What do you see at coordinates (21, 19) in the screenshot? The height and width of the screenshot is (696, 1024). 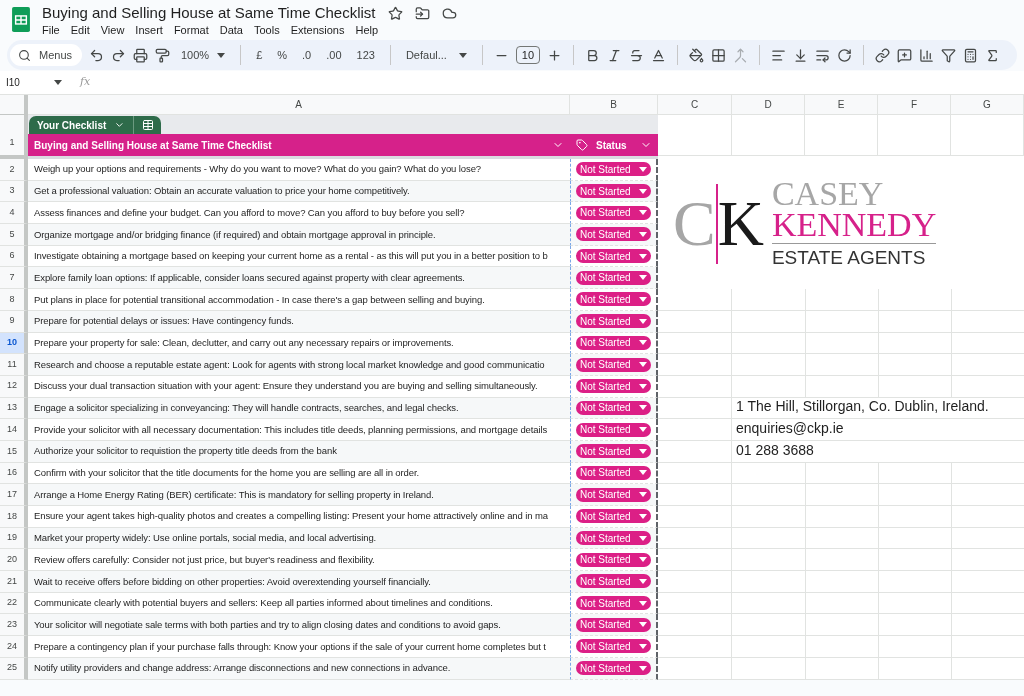 I see `sheets-logo-icon` at bounding box center [21, 19].